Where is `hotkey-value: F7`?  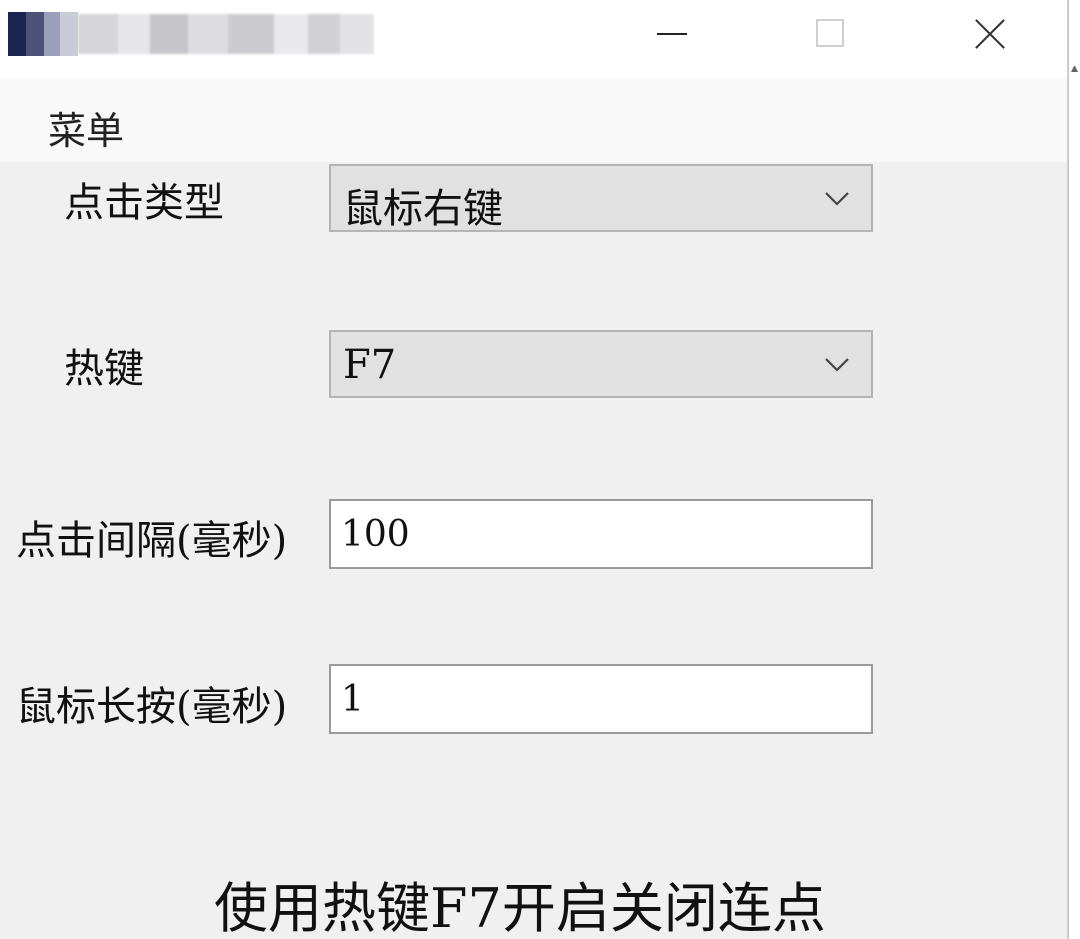
hotkey-value: F7 is located at coordinates (370, 365).